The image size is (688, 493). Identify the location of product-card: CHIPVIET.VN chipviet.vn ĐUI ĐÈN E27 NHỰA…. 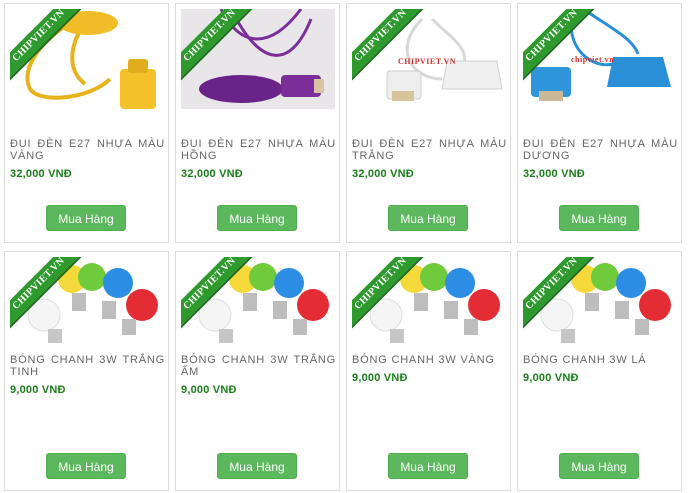
(599, 123).